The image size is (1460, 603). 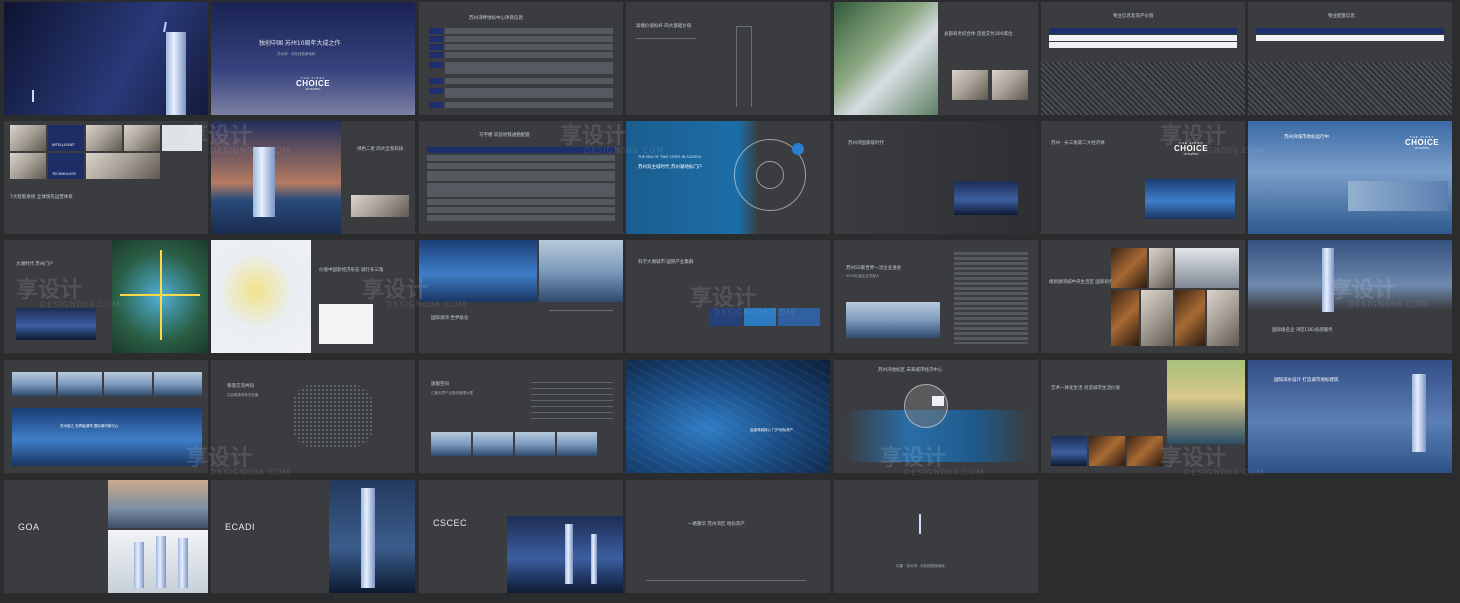 I want to click on slide-09: 绿色二星 四大全系科技, so click(x=313, y=177).